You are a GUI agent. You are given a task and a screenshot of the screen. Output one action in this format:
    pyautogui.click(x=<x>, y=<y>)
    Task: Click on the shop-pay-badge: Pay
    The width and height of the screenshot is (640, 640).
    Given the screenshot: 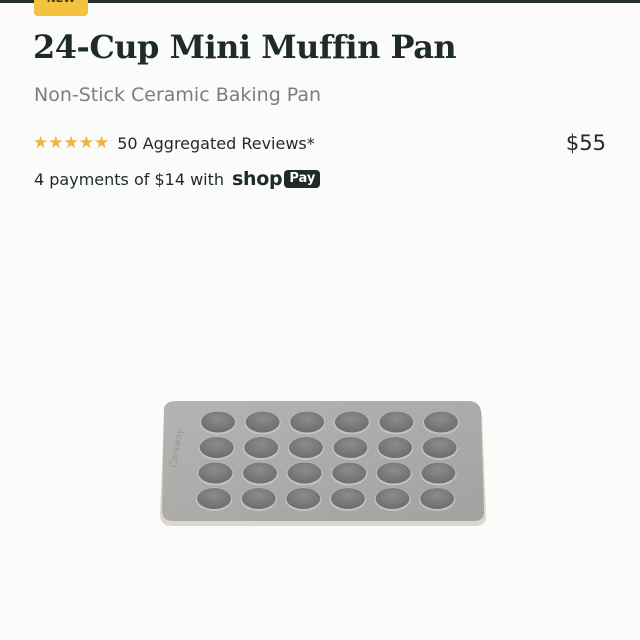 What is the action you would take?
    pyautogui.click(x=302, y=179)
    